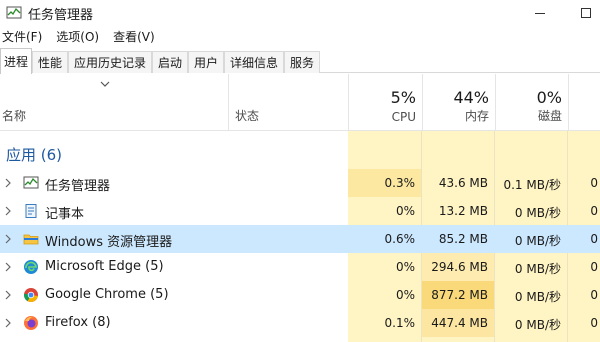 The width and height of the screenshot is (600, 342). I want to click on process-memory: 13.2 MB, so click(463, 211).